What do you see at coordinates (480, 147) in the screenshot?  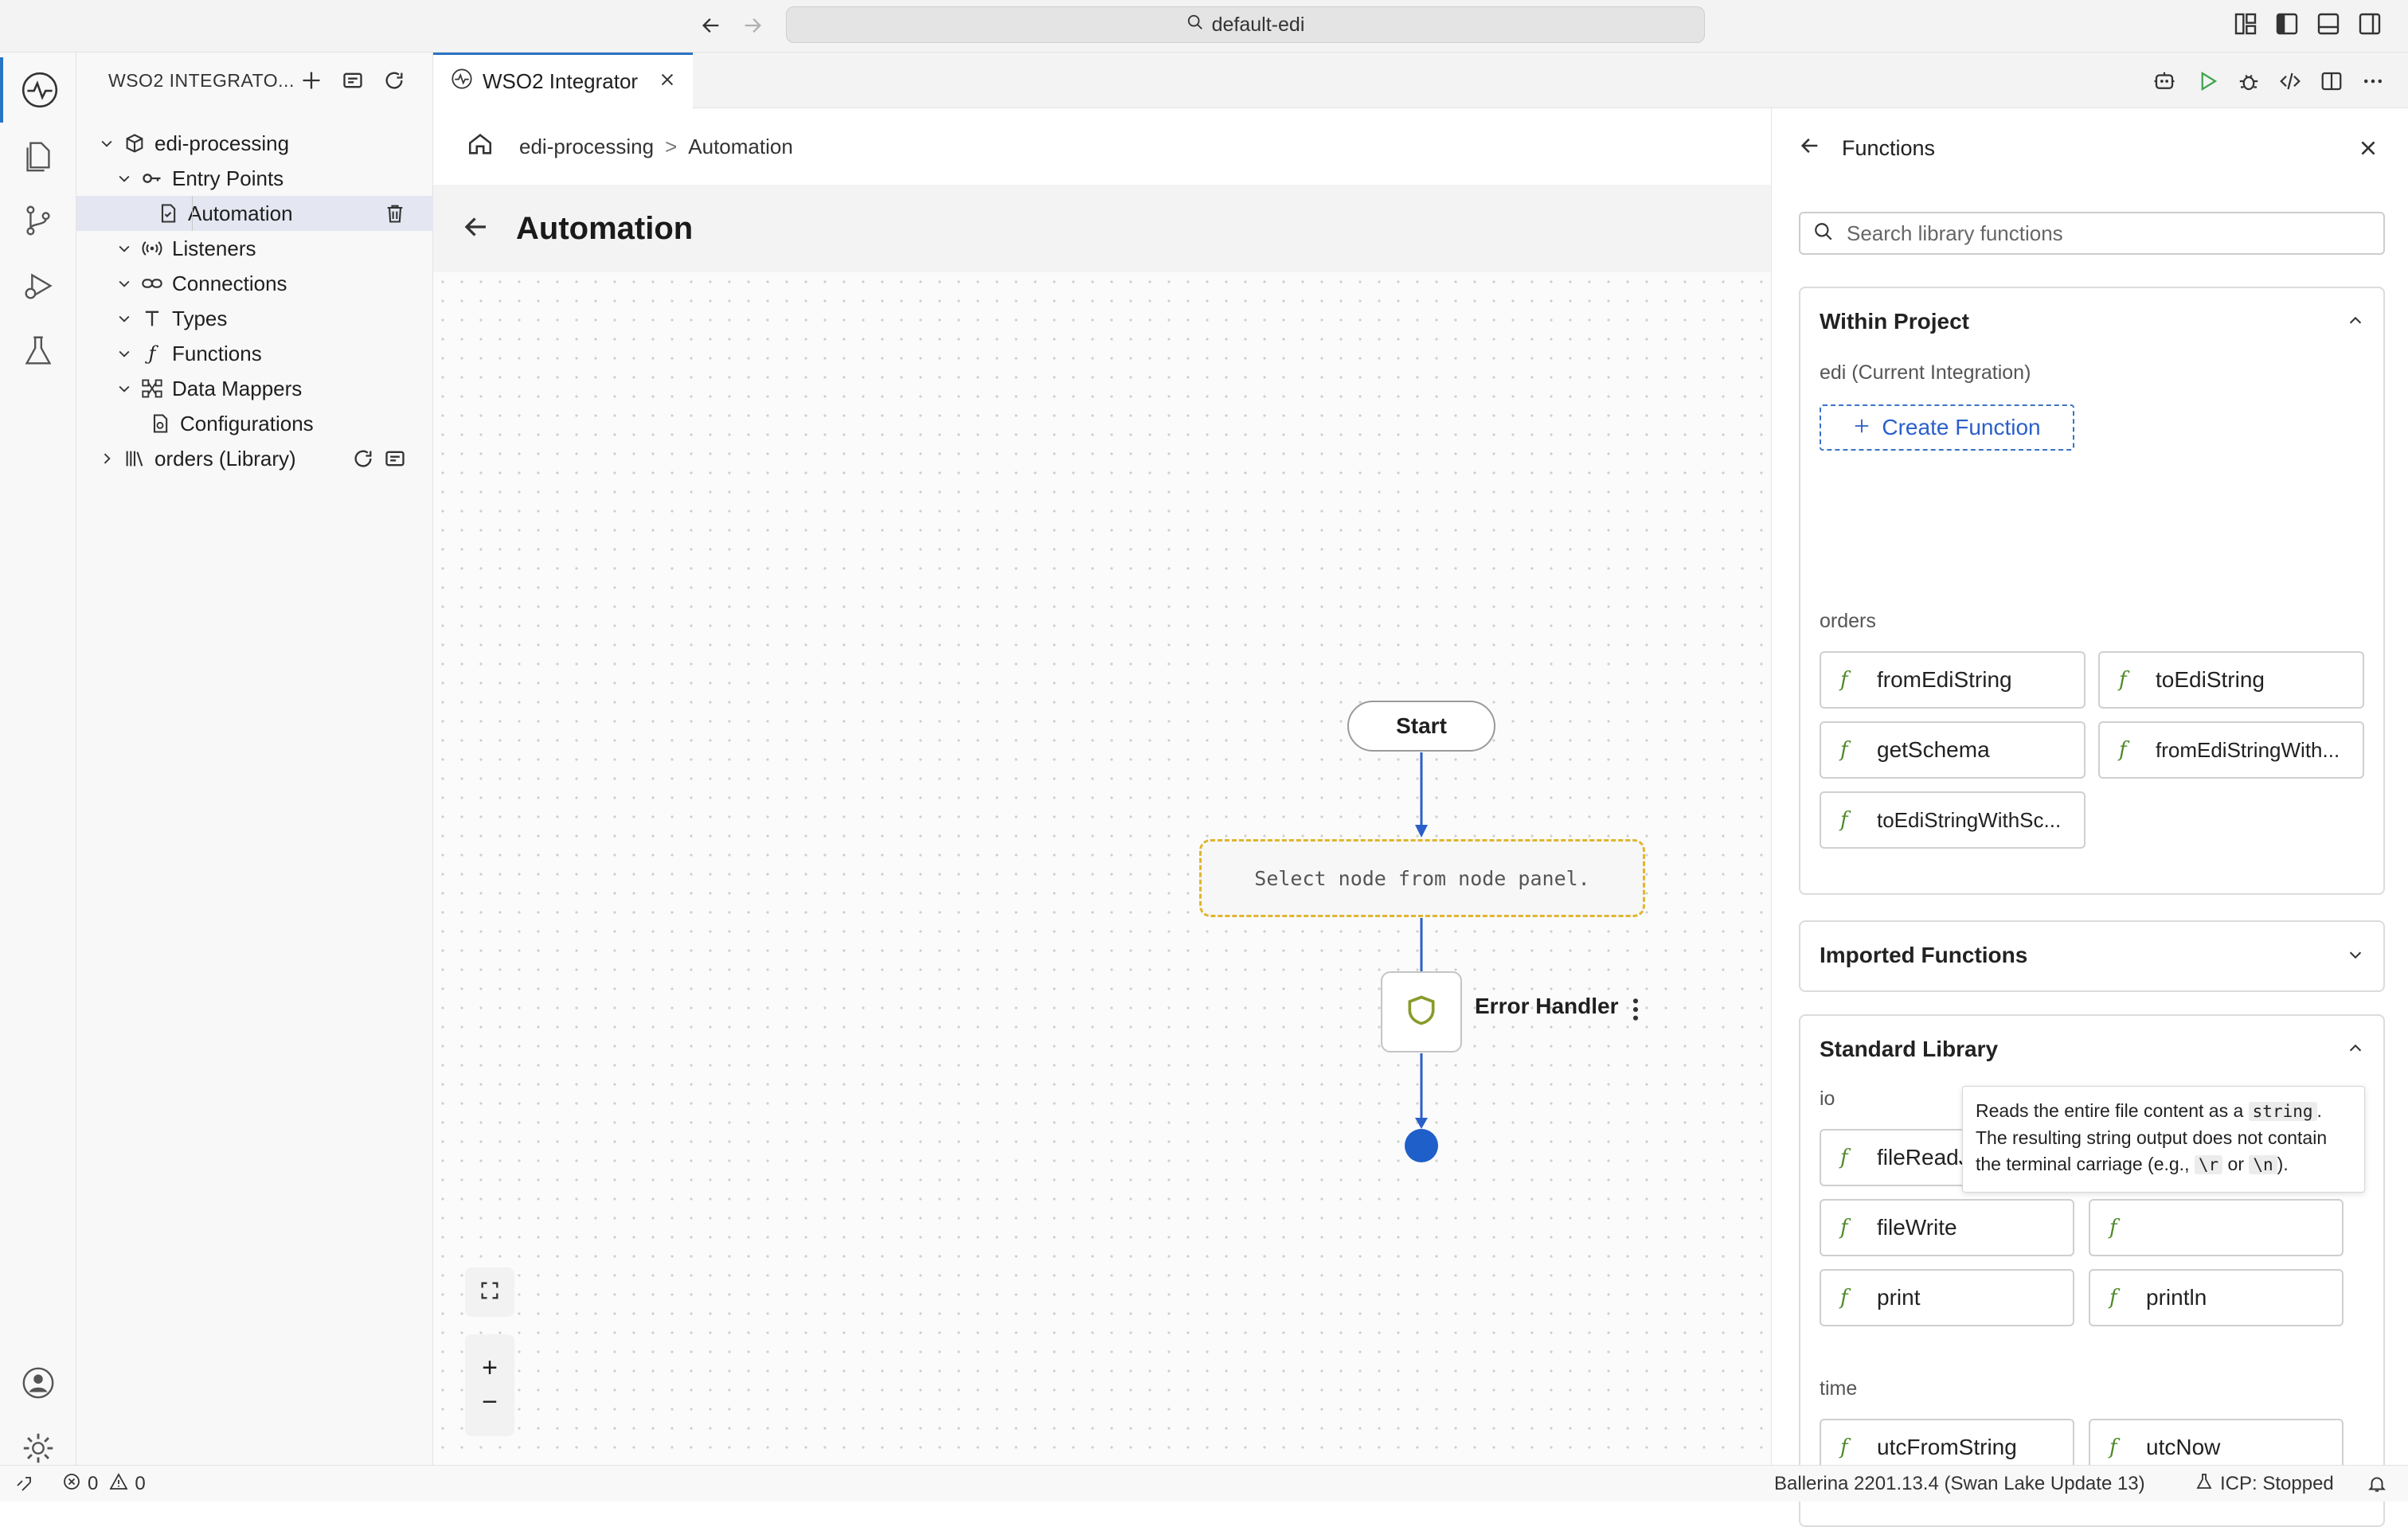 I see `home-icon` at bounding box center [480, 147].